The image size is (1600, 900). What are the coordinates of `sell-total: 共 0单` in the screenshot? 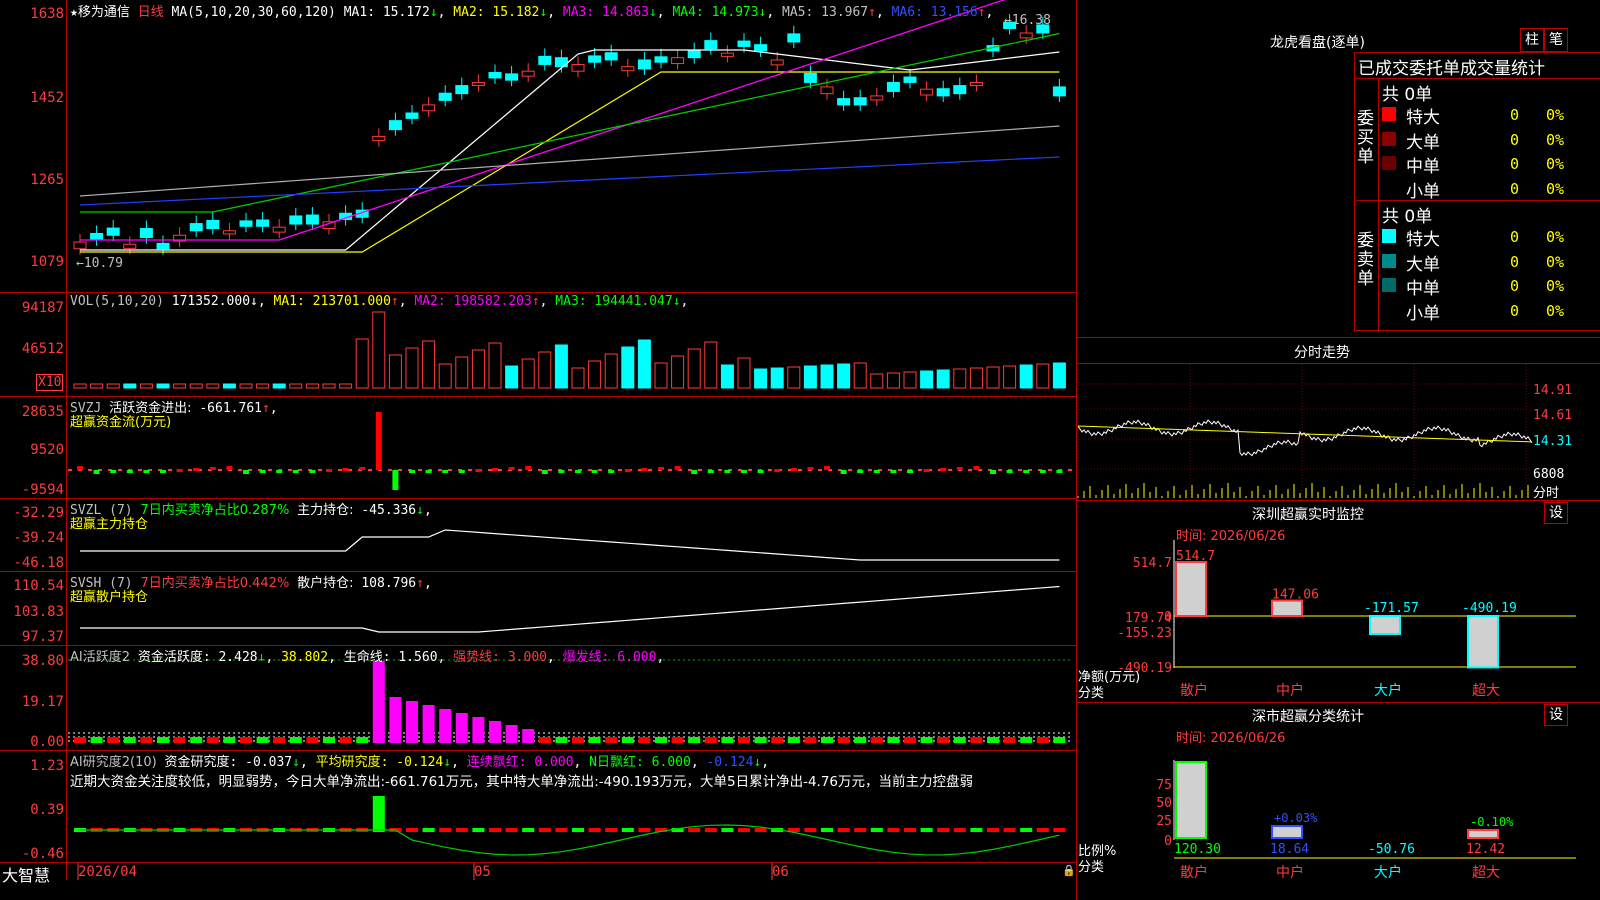 It's located at (1407, 217).